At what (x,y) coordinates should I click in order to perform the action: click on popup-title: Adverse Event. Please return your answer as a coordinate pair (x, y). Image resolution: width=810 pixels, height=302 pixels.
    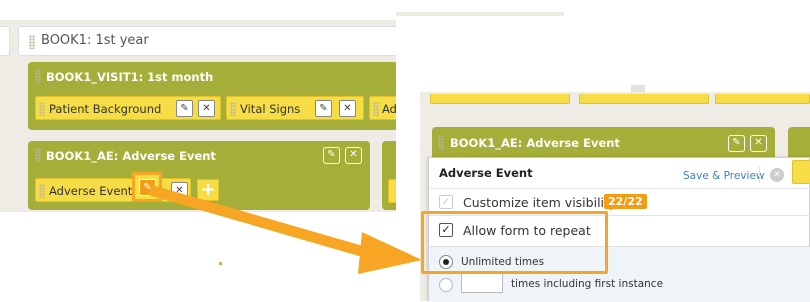
    Looking at the image, I should click on (486, 173).